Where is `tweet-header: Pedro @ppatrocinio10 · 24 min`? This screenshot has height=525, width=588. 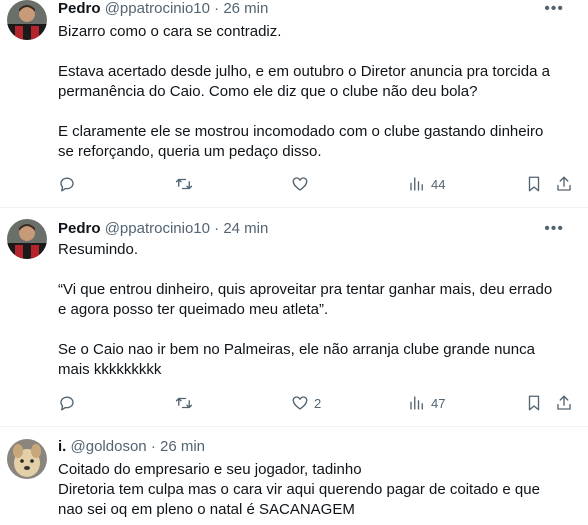
tweet-header: Pedro @ppatrocinio10 · 24 min is located at coordinates (163, 229).